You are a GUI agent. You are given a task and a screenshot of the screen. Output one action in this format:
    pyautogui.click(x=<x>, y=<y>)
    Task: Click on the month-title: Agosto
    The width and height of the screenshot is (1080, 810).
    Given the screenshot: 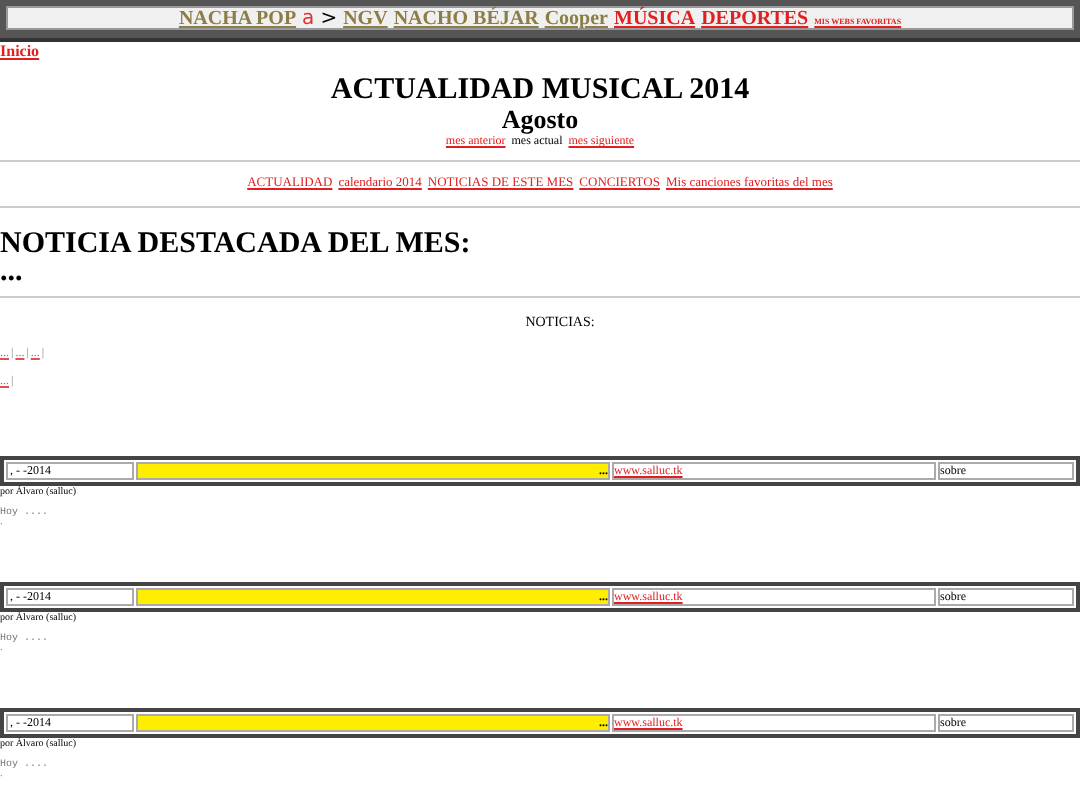 What is the action you would take?
    pyautogui.click(x=540, y=120)
    